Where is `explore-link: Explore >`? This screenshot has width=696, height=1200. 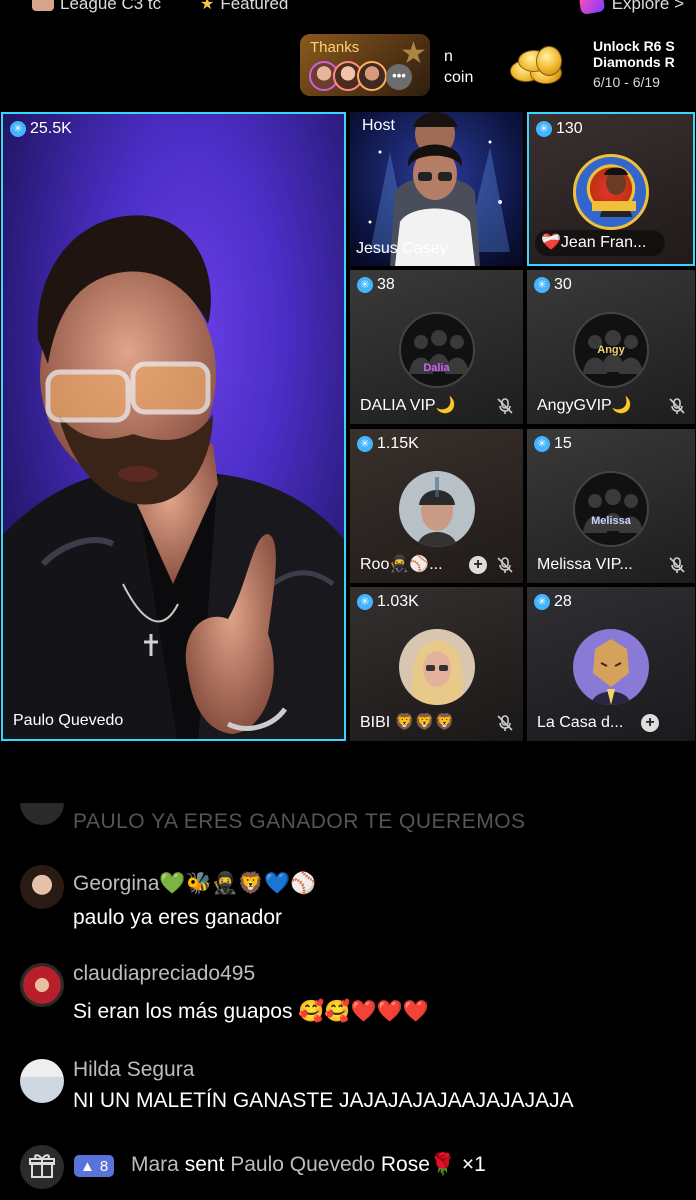
explore-link: Explore > is located at coordinates (631, 7).